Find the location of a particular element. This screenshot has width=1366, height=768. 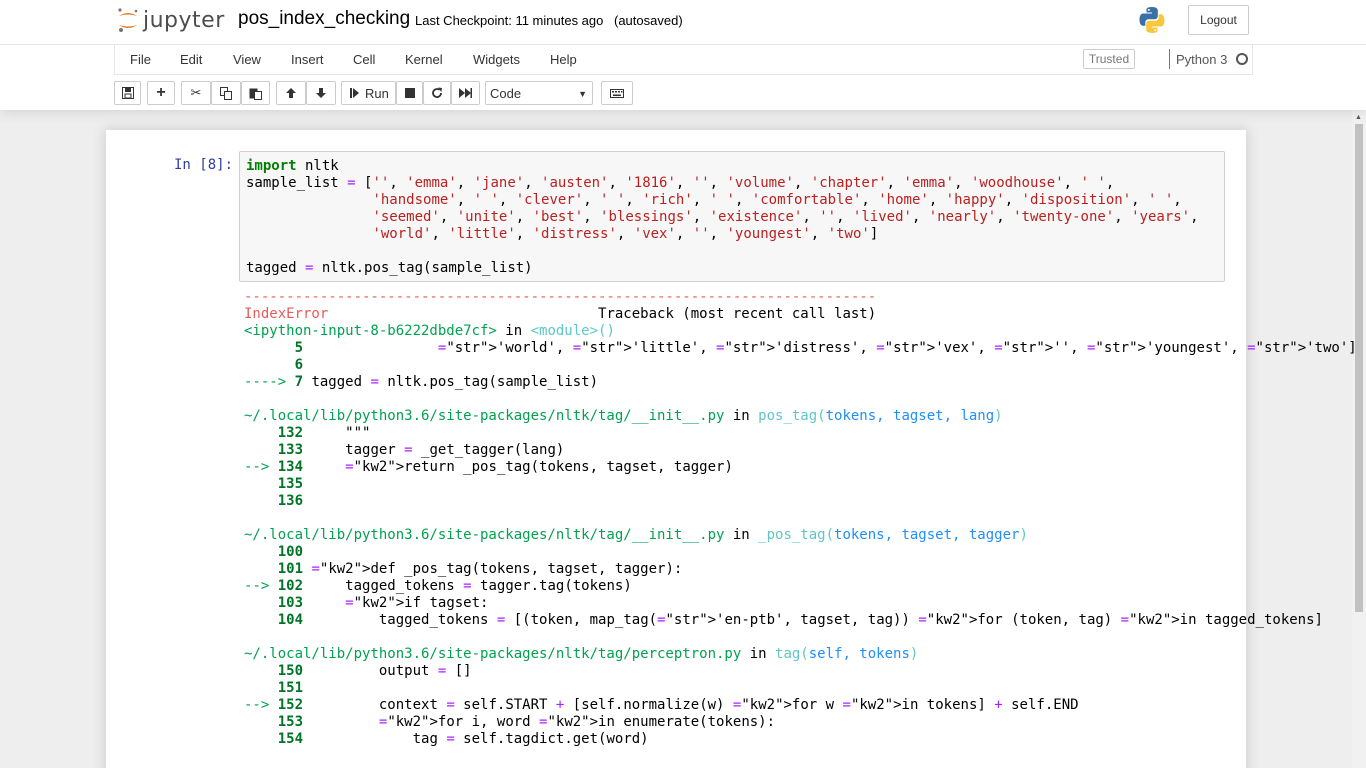

arrow-down-icon is located at coordinates (321, 93).